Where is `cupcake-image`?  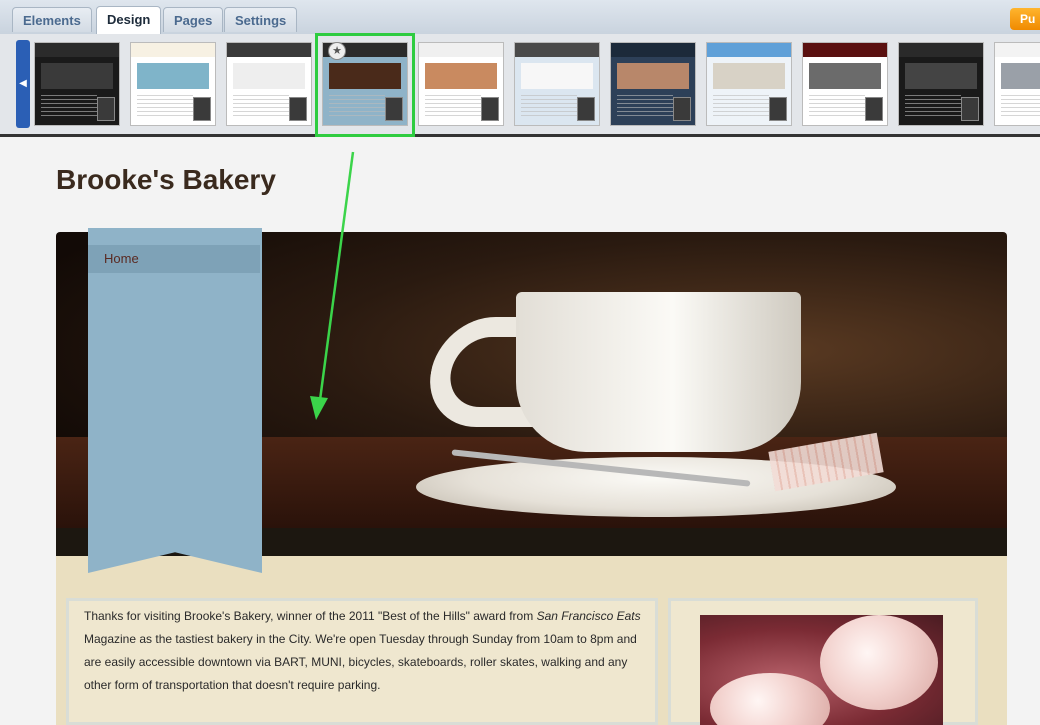 cupcake-image is located at coordinates (821, 670).